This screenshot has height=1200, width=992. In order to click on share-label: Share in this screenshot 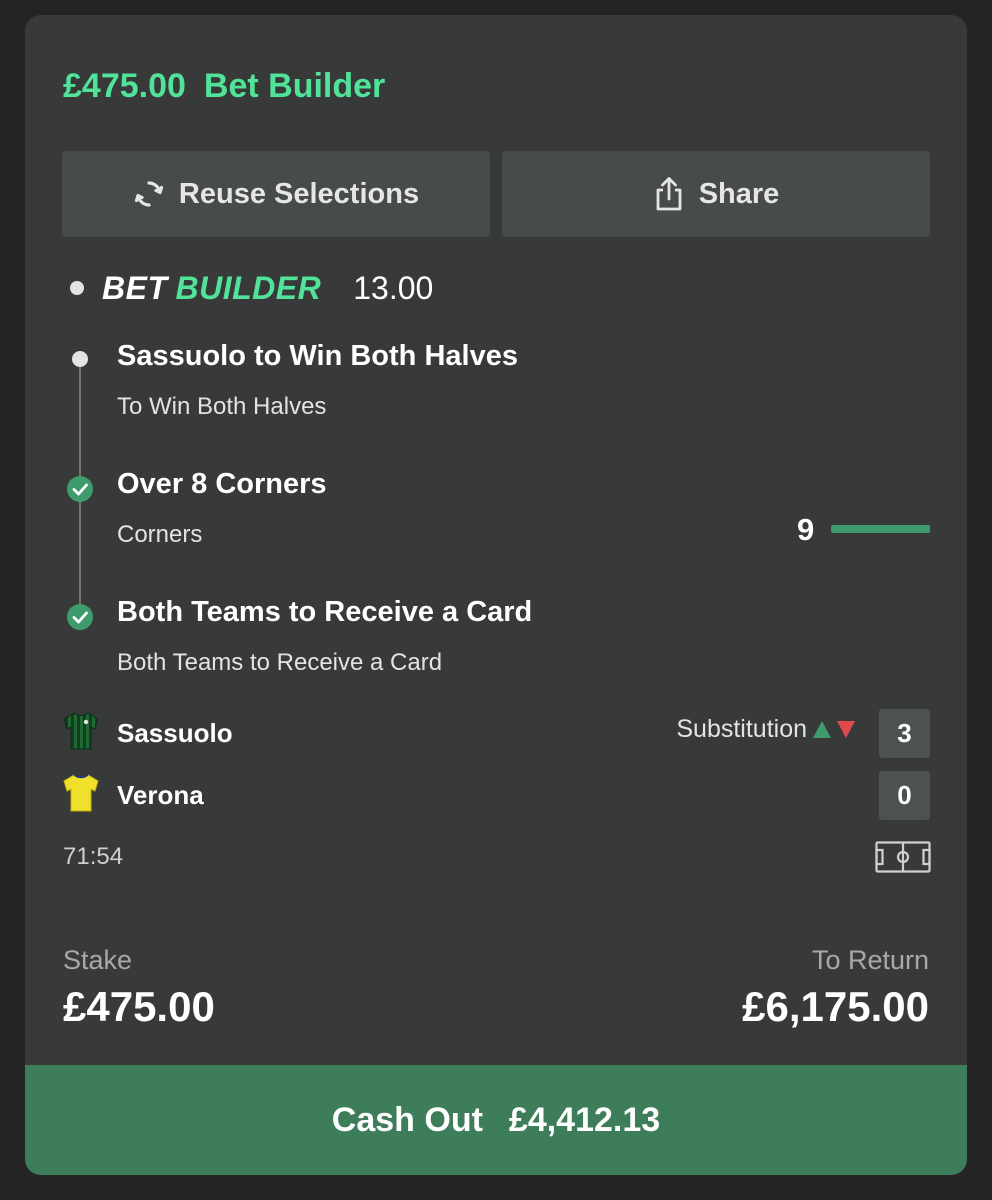, I will do `click(739, 193)`.